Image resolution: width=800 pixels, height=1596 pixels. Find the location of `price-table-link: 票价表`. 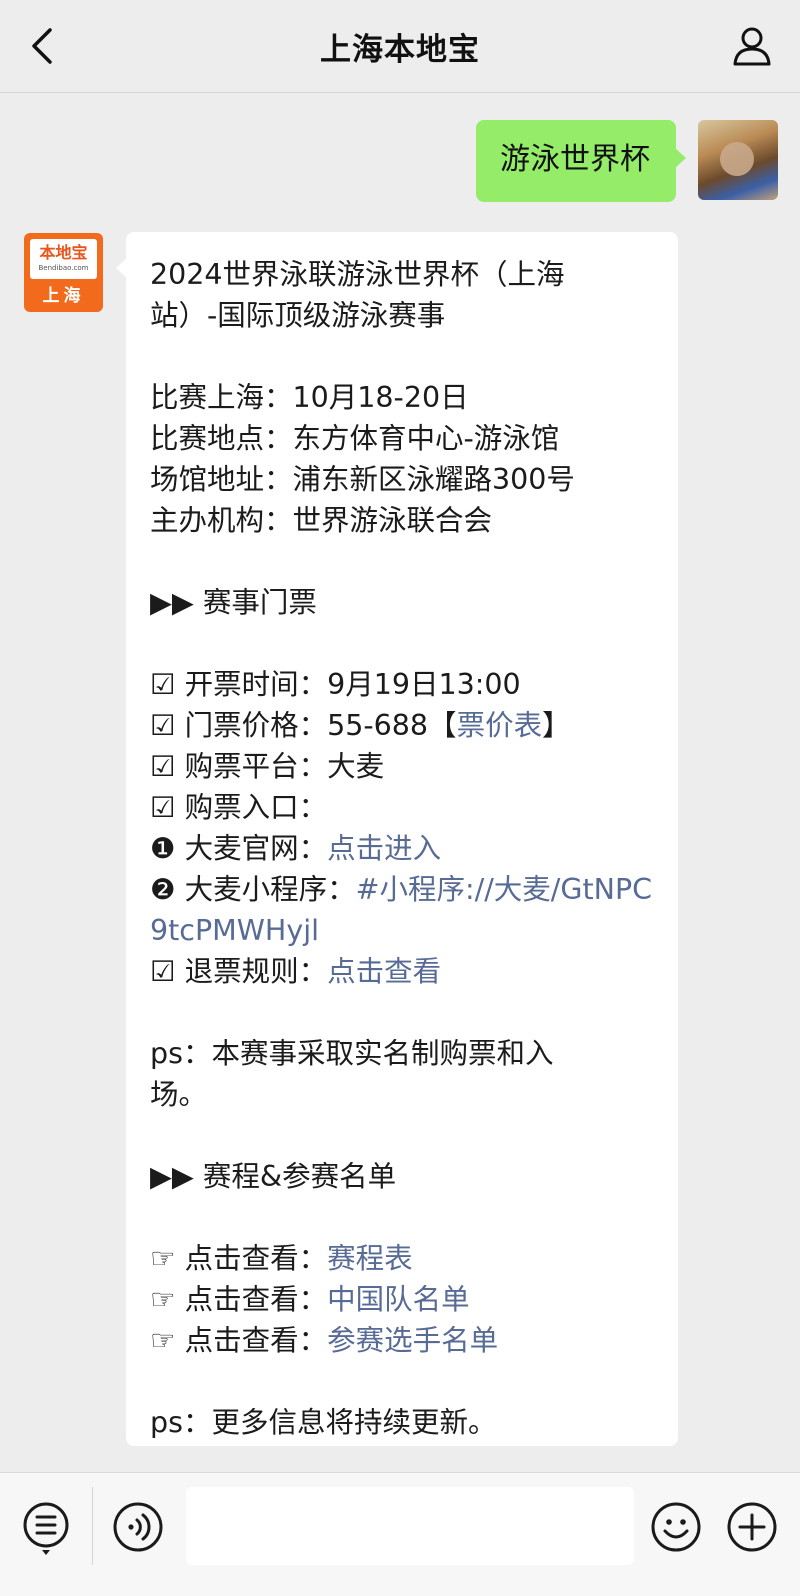

price-table-link: 票价表 is located at coordinates (500, 725).